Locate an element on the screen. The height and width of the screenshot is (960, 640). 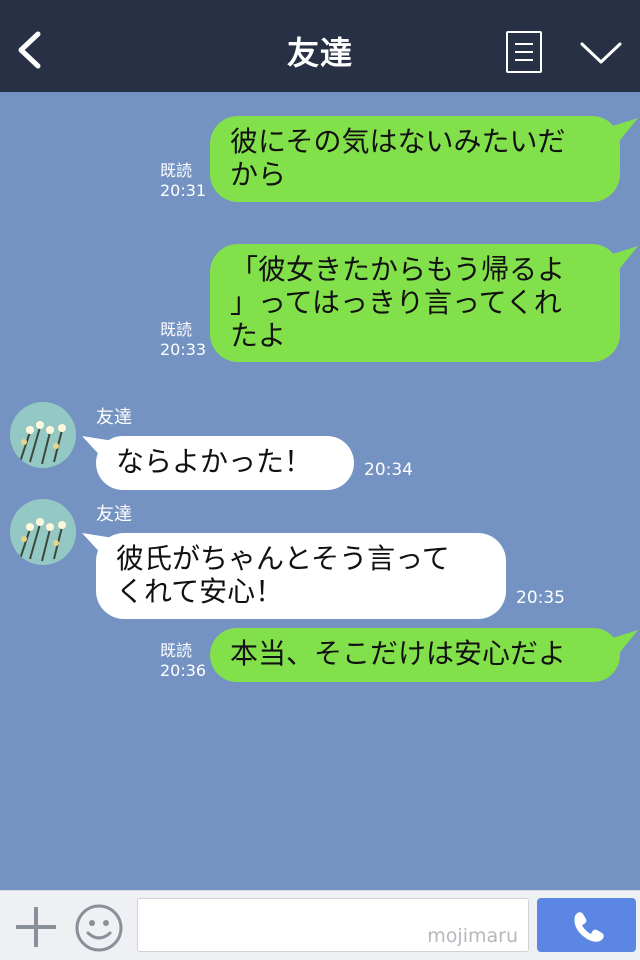
emoji-icon is located at coordinates (99, 928).